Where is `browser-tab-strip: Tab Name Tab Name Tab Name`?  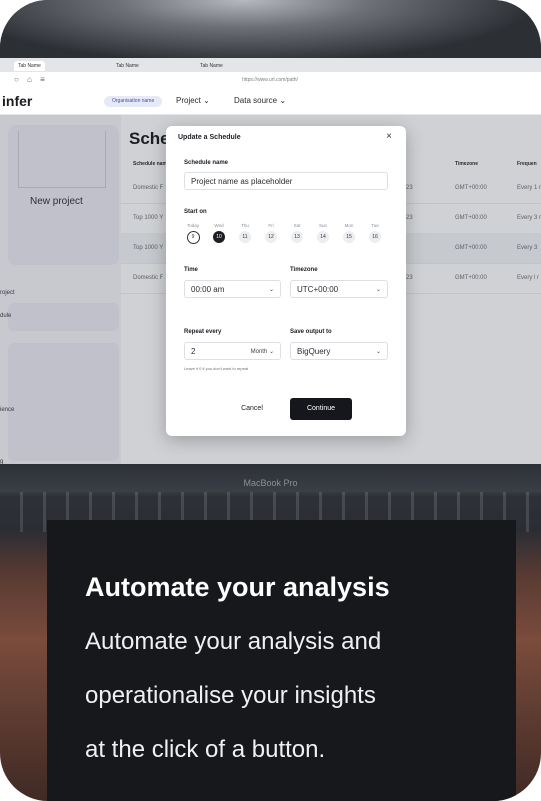 browser-tab-strip: Tab Name Tab Name Tab Name is located at coordinates (270, 65).